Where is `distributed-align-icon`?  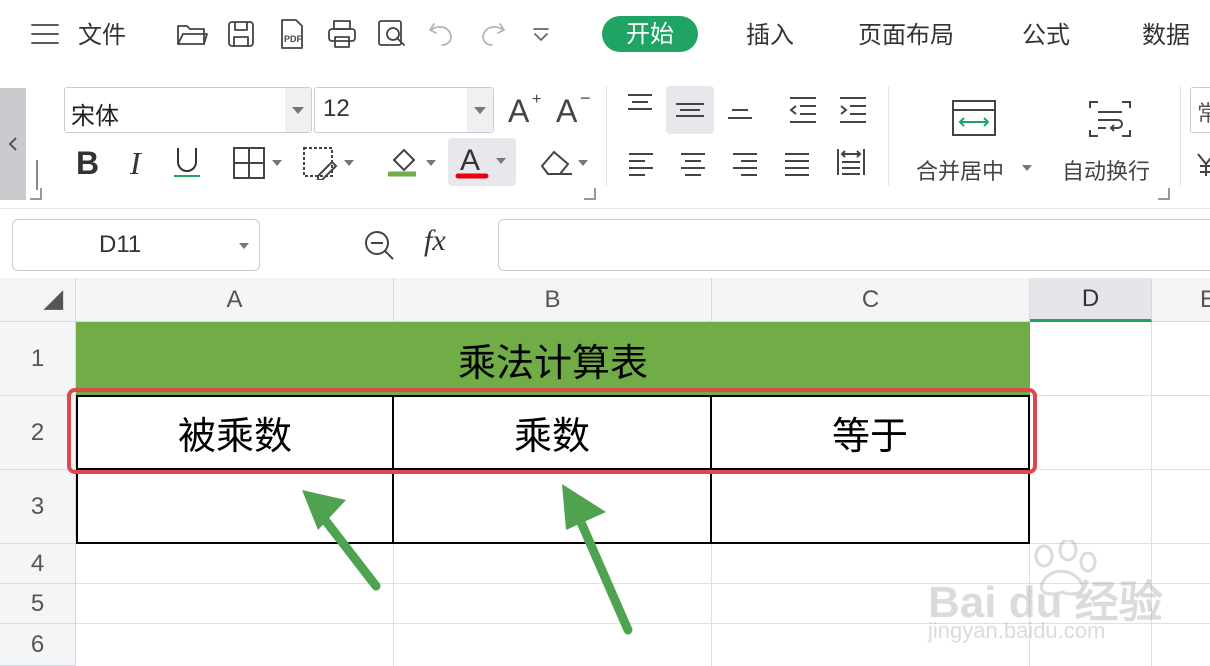
distributed-align-icon is located at coordinates (851, 162).